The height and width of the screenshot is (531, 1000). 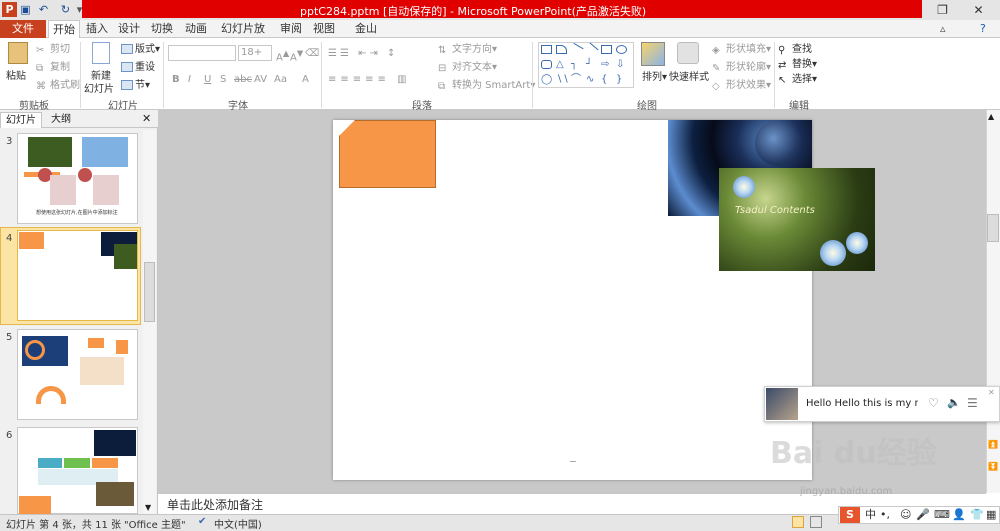 What do you see at coordinates (991, 116) in the screenshot?
I see `scroll-up-arrow-icon: ▲` at bounding box center [991, 116].